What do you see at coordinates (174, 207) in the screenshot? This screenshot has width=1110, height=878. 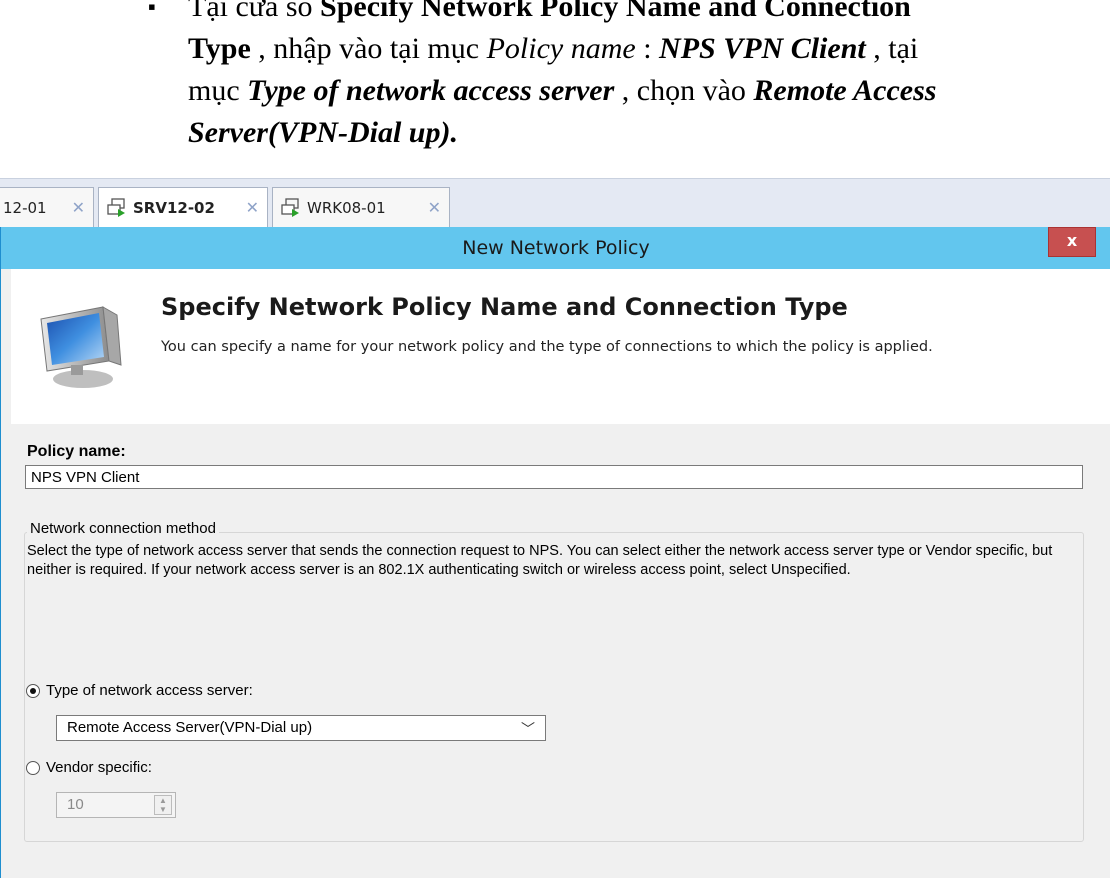 I see `tab-label: SRV12-02` at bounding box center [174, 207].